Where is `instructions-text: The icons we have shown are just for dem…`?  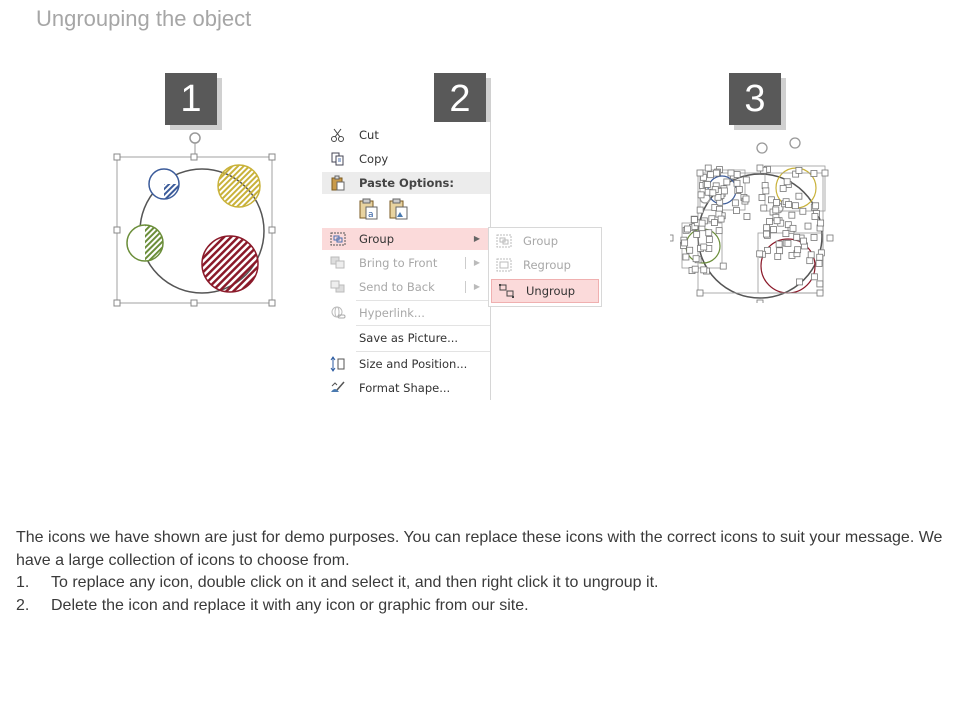
instructions-text: The icons we have shown are just for dem… is located at coordinates (481, 572).